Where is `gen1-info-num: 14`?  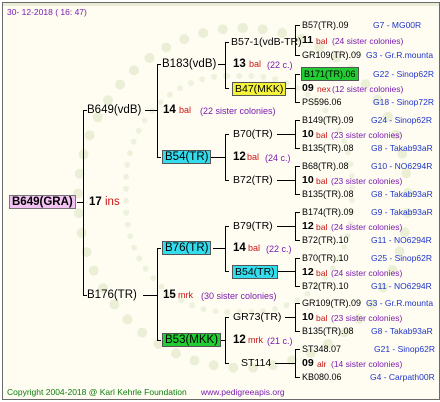 gen1-info-num: 14 is located at coordinates (169, 110).